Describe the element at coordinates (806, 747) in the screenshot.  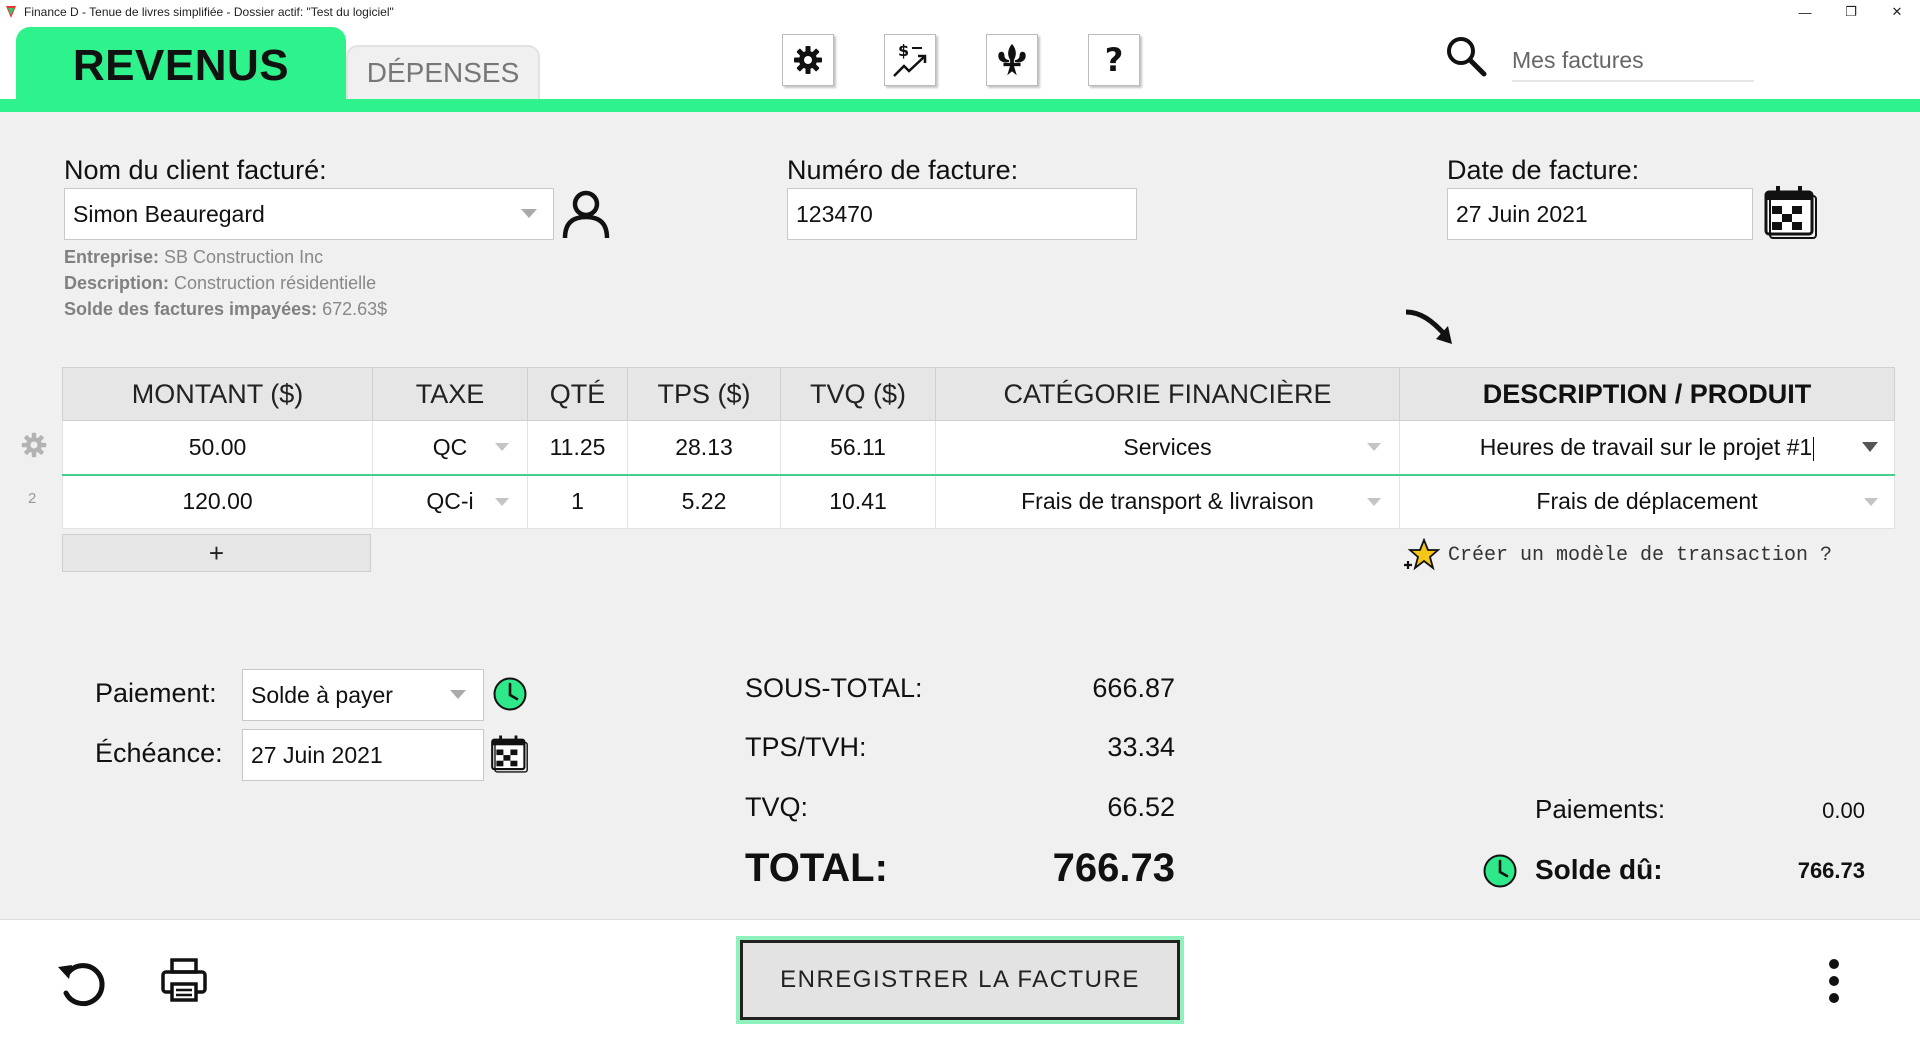
I see `tps-label: TPS/TVH:` at that location.